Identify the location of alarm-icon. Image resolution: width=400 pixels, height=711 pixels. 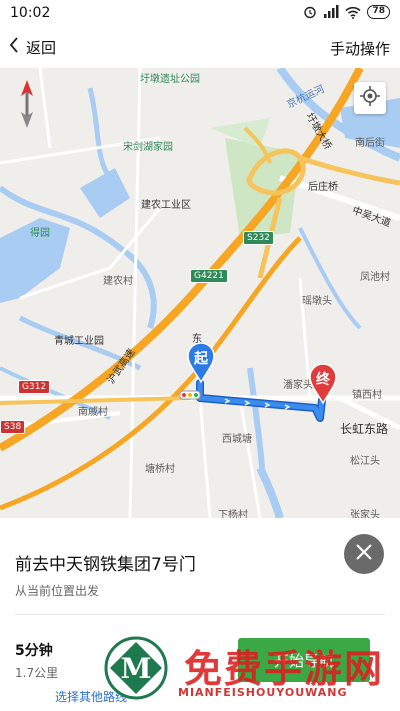
(310, 12).